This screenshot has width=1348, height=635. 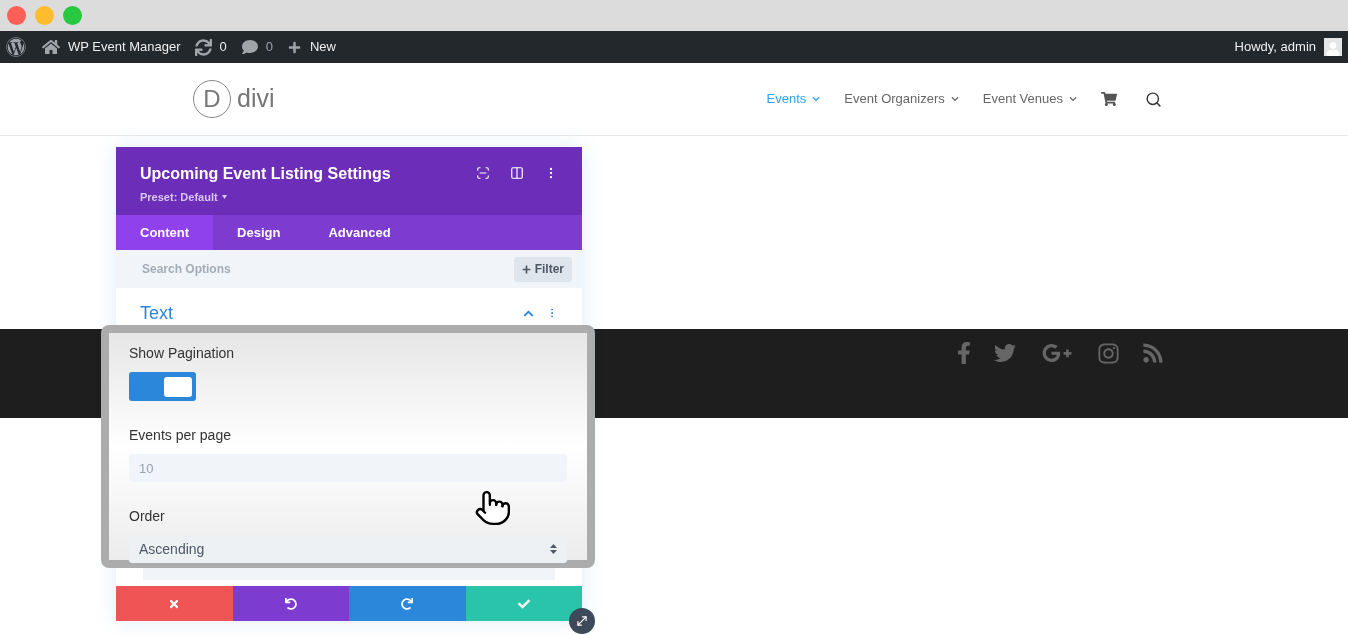 What do you see at coordinates (259, 232) in the screenshot?
I see `settings-tab: Design` at bounding box center [259, 232].